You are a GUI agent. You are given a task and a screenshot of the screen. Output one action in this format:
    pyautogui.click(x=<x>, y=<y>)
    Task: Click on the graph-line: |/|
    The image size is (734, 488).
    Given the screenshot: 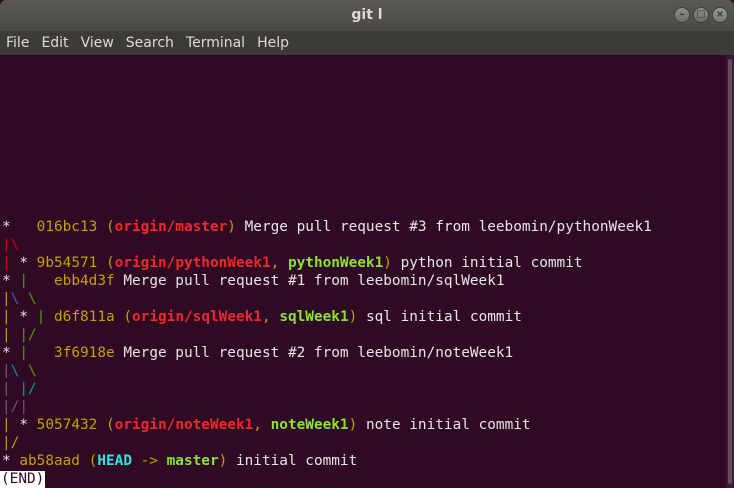 What is the action you would take?
    pyautogui.click(x=15, y=407)
    